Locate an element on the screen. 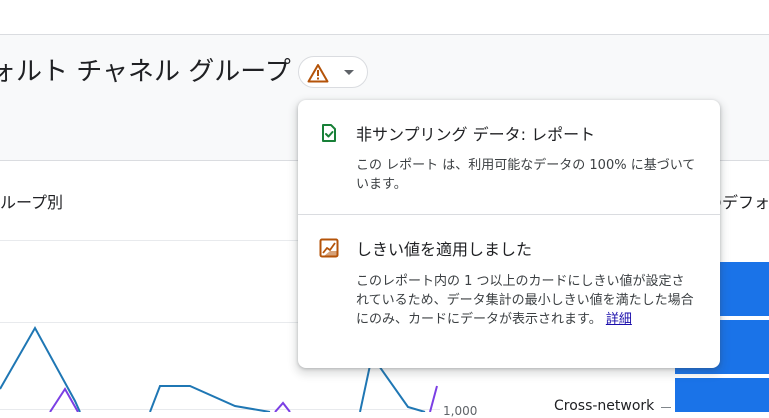  chevron-down-icon is located at coordinates (349, 72).